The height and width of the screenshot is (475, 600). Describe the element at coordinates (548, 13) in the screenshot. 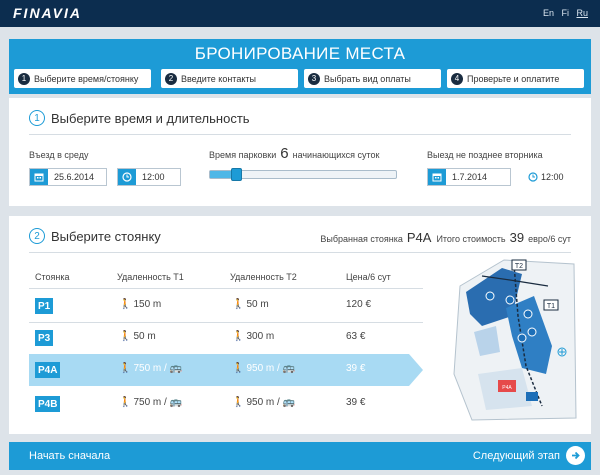

I see `language-en-link: En` at that location.